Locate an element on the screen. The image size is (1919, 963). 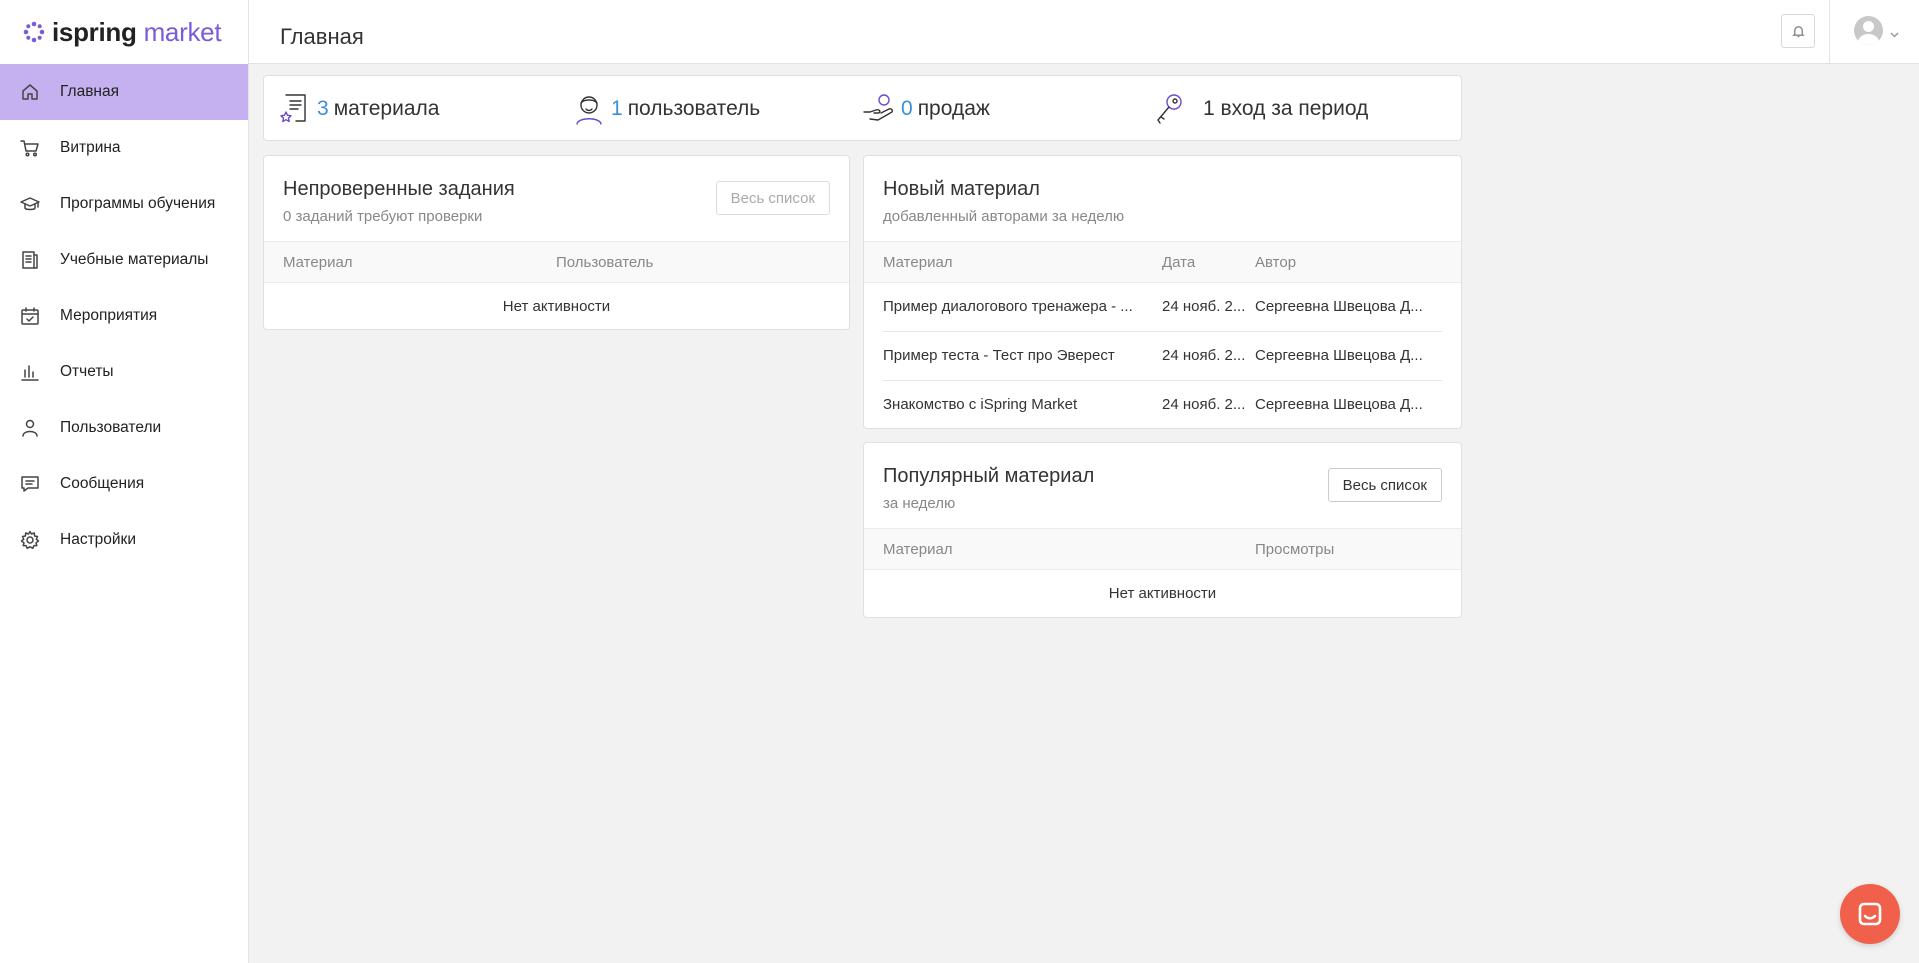
sidebar-item-label: Программы обучения is located at coordinates (138, 203).